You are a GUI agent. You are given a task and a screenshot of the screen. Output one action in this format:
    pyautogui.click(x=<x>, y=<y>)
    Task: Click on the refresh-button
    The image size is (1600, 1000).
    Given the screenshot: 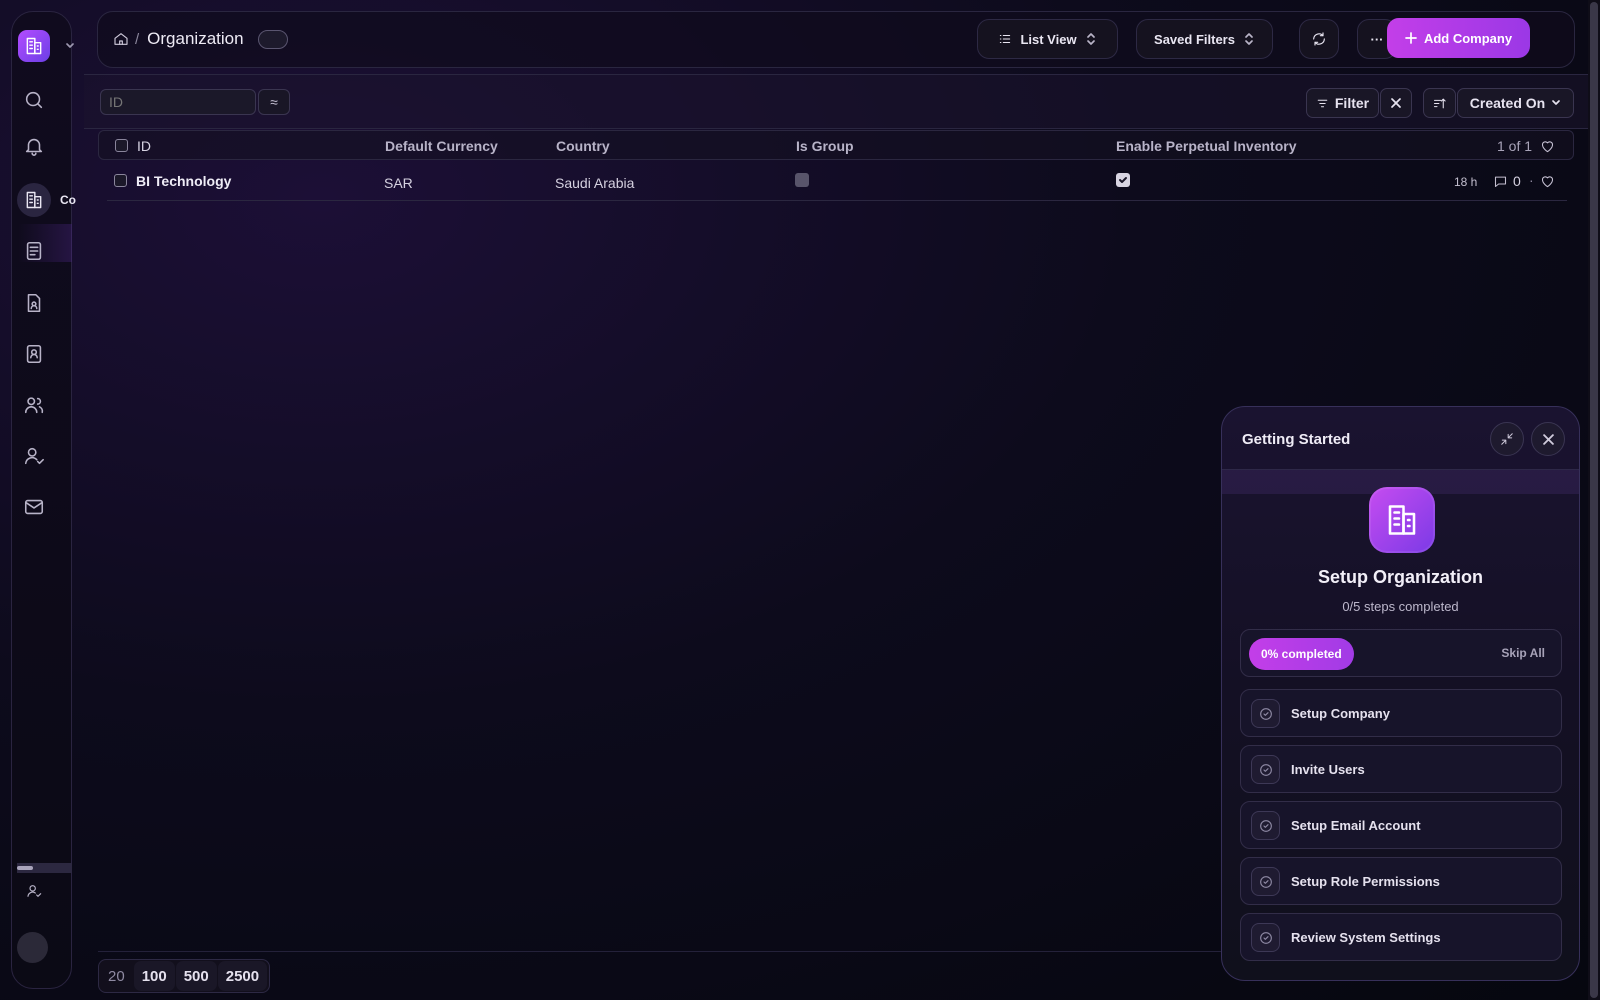 What is the action you would take?
    pyautogui.click(x=1319, y=39)
    